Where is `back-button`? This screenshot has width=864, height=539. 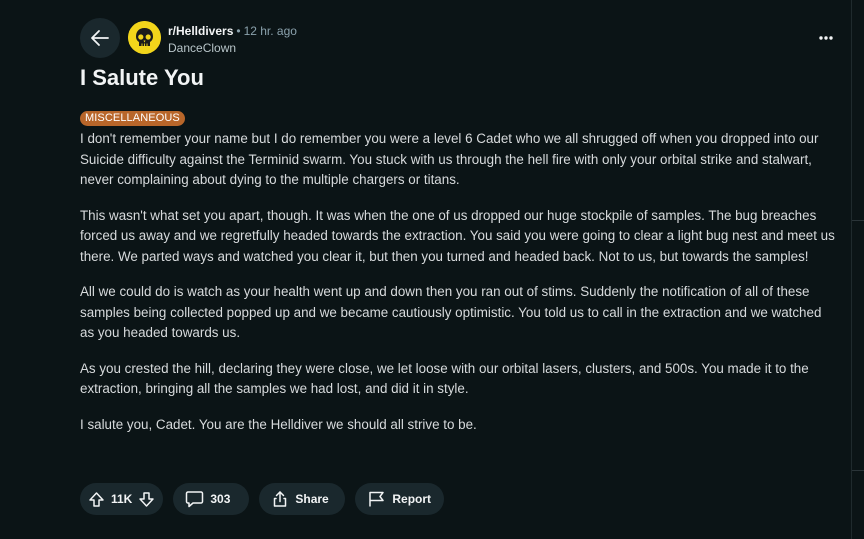 back-button is located at coordinates (100, 38).